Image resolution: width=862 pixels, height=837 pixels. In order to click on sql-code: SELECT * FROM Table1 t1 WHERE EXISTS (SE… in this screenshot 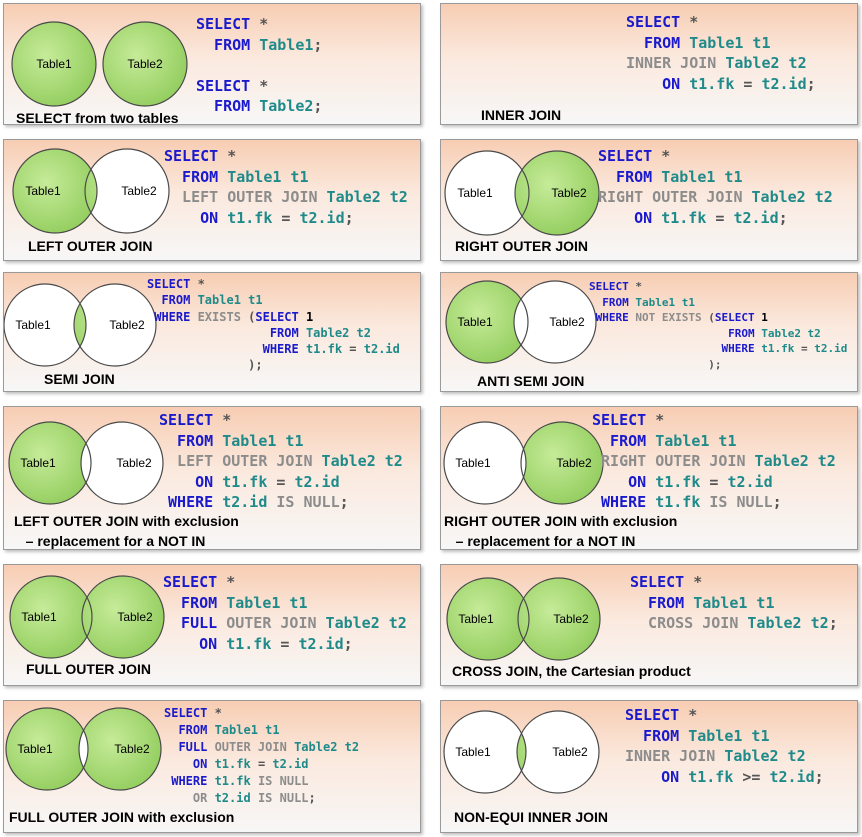, I will do `click(273, 325)`.